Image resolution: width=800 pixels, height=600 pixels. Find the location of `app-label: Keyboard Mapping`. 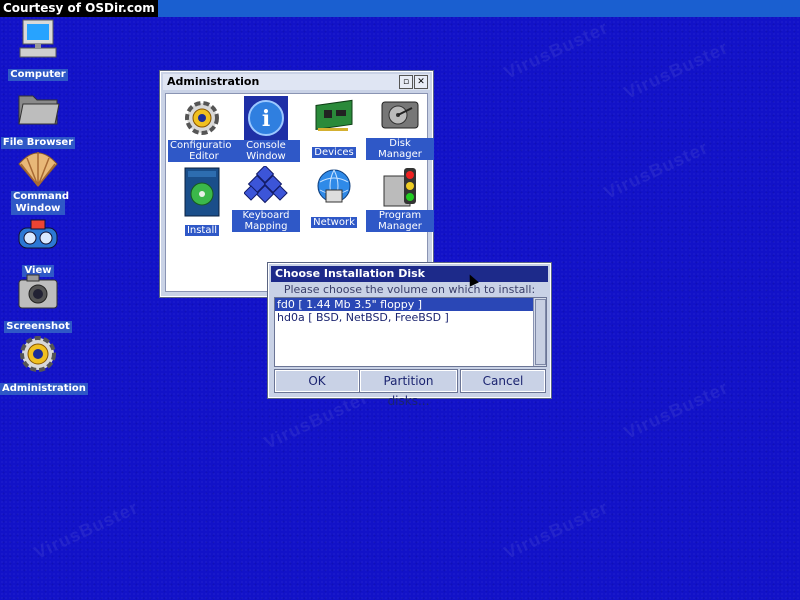

app-label: Keyboard Mapping is located at coordinates (266, 221).